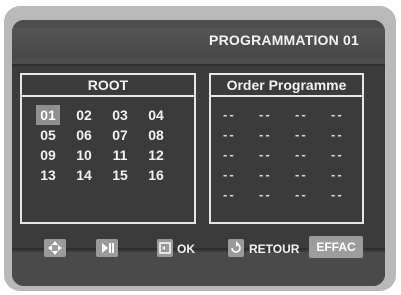 This screenshot has height=295, width=401. I want to click on ok-label: OK, so click(186, 249).